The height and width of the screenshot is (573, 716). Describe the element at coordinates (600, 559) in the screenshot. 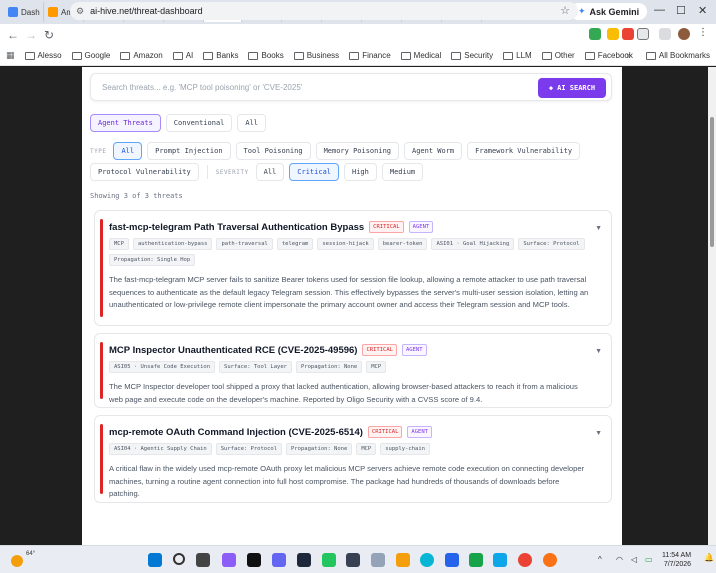

I see `chevron-up-icon: ^` at that location.